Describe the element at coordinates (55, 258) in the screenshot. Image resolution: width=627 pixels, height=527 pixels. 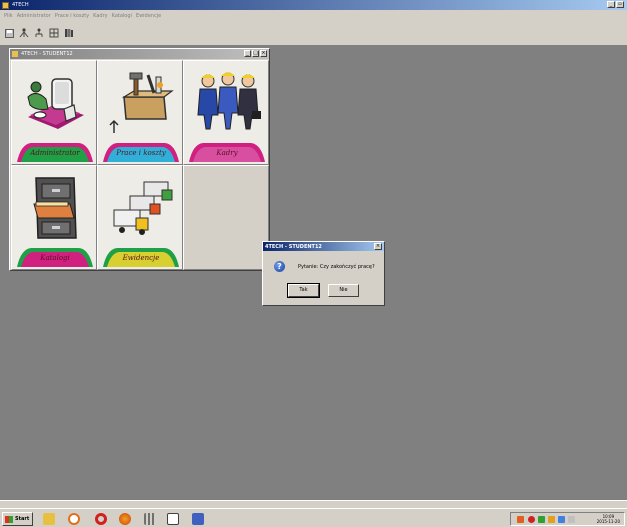
I see `tile-label-katalogi: Katalogi` at that location.